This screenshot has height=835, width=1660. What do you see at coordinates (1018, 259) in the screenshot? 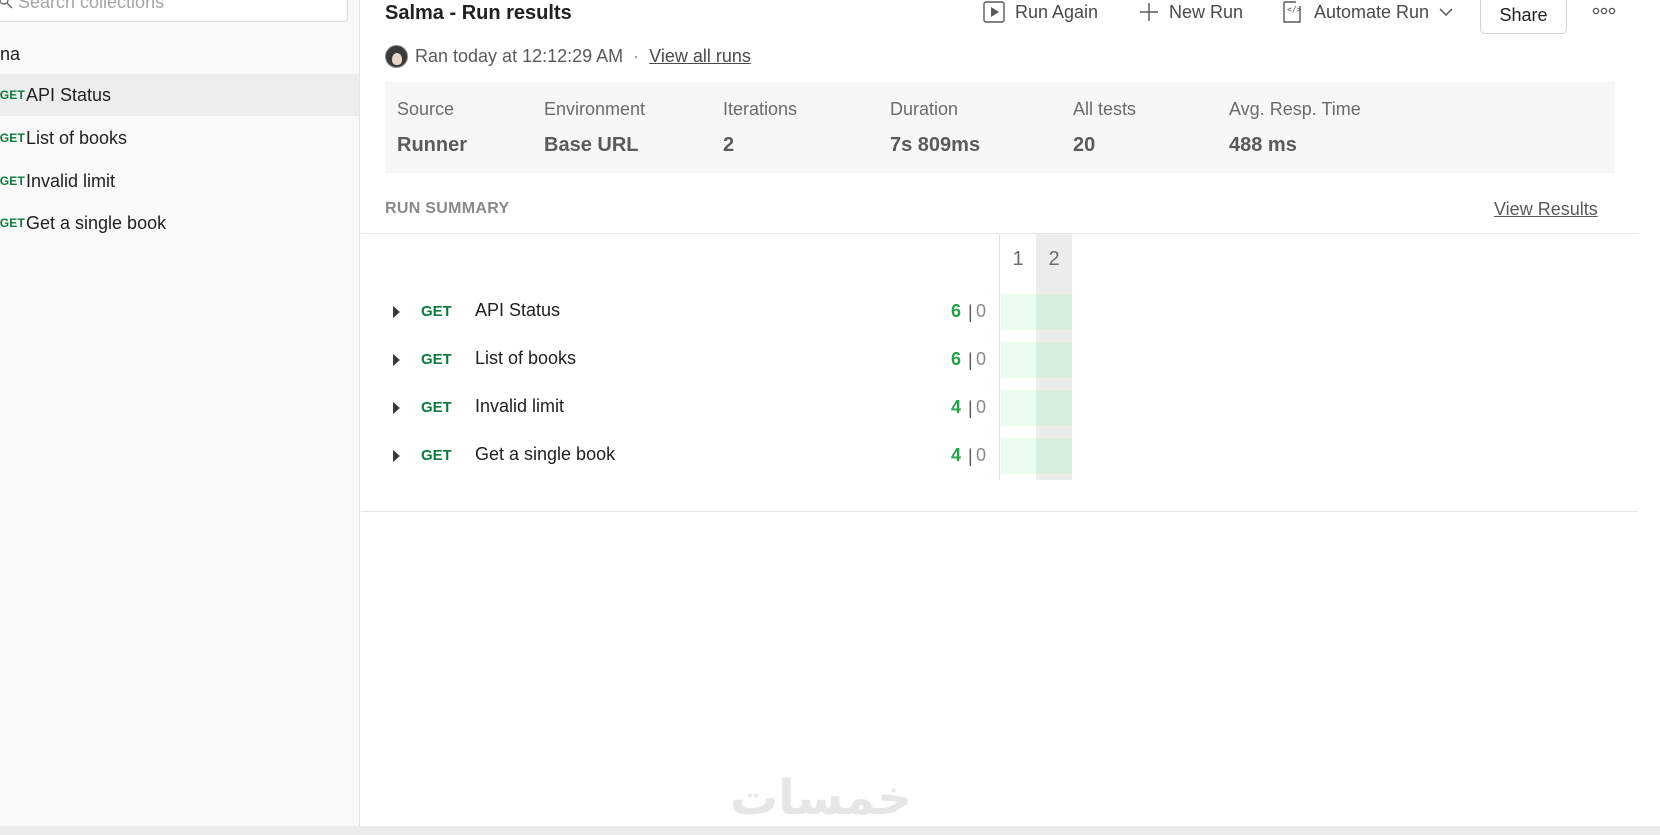
I see `iteration-header: 1` at bounding box center [1018, 259].